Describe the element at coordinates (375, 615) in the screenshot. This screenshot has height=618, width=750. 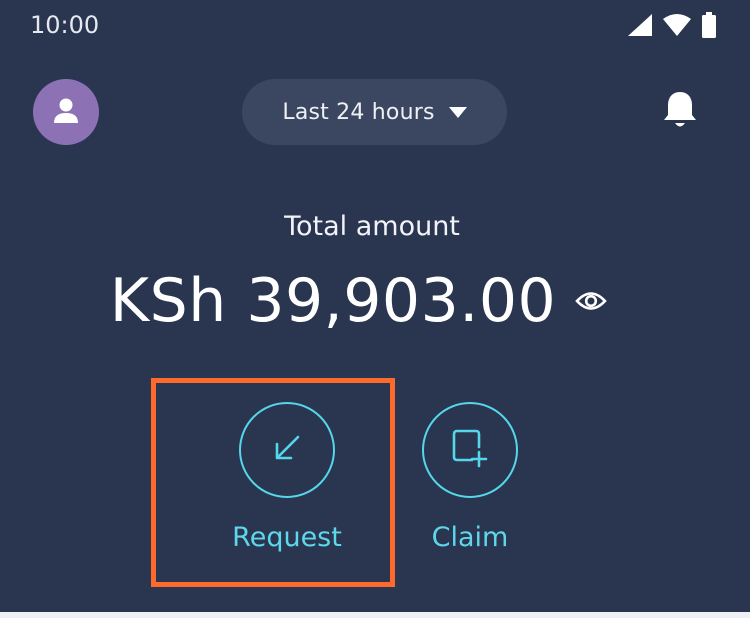
I see `bottom-divider` at that location.